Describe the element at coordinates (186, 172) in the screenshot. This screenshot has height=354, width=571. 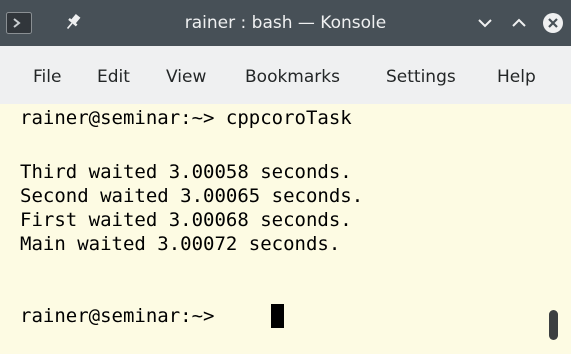
I see `terminal-line: Third waited 3.00058 seconds.` at that location.